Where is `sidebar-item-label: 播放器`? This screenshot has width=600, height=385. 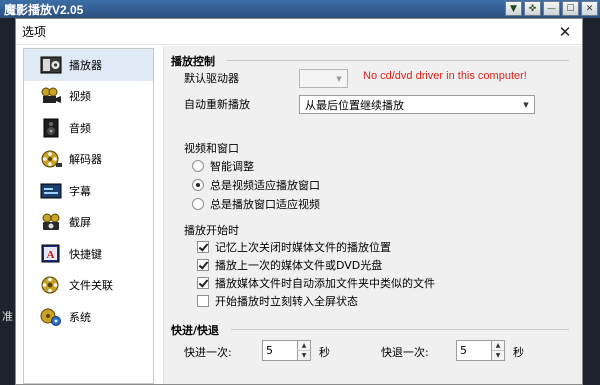
sidebar-item-label: 播放器 is located at coordinates (85, 65).